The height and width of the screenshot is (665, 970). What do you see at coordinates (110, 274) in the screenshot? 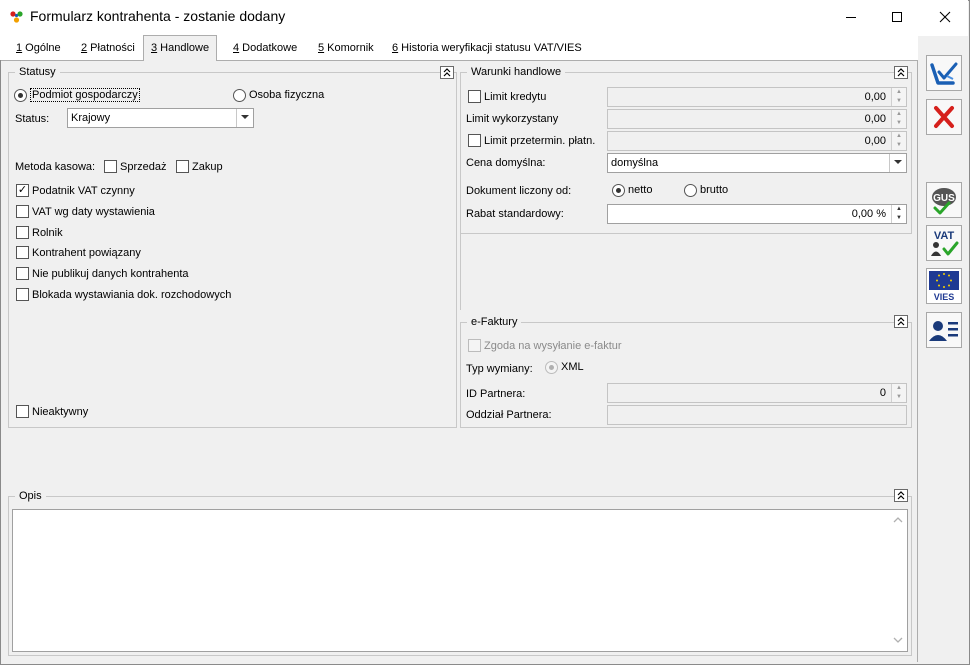
I see `nie-publikuj-label: Nie publikuj danych kontrahenta` at bounding box center [110, 274].